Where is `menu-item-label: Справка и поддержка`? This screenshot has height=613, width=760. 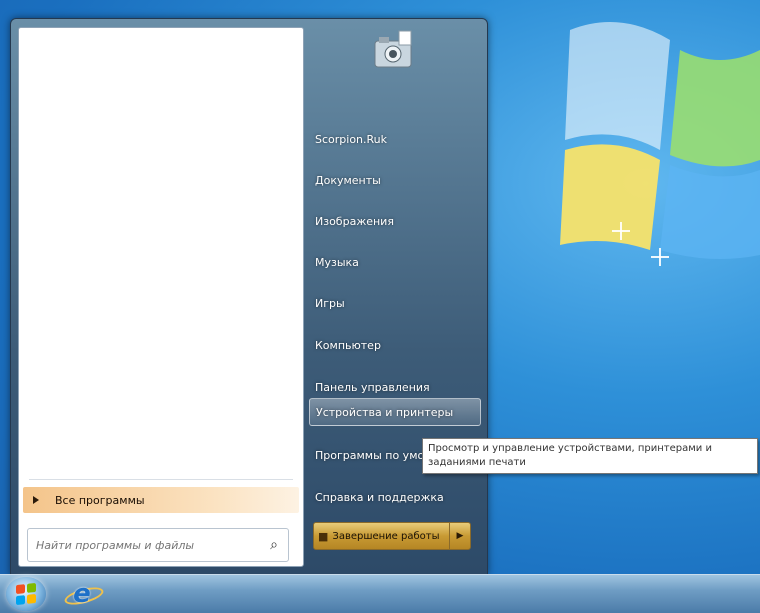
menu-item-label: Справка и поддержка is located at coordinates (379, 497).